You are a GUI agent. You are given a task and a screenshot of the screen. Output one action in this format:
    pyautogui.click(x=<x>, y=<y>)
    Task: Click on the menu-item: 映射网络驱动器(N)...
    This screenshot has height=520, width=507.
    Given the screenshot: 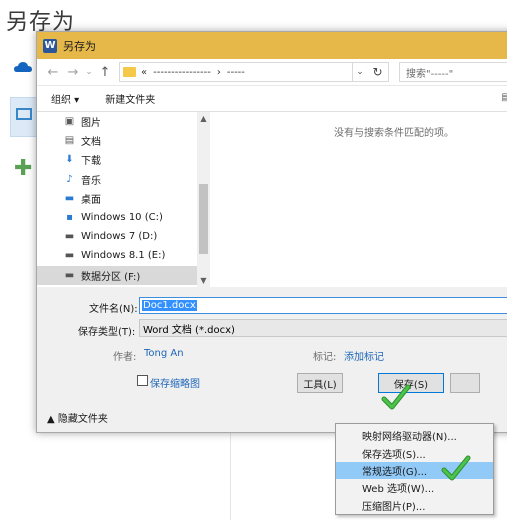 What is the action you would take?
    pyautogui.click(x=414, y=435)
    